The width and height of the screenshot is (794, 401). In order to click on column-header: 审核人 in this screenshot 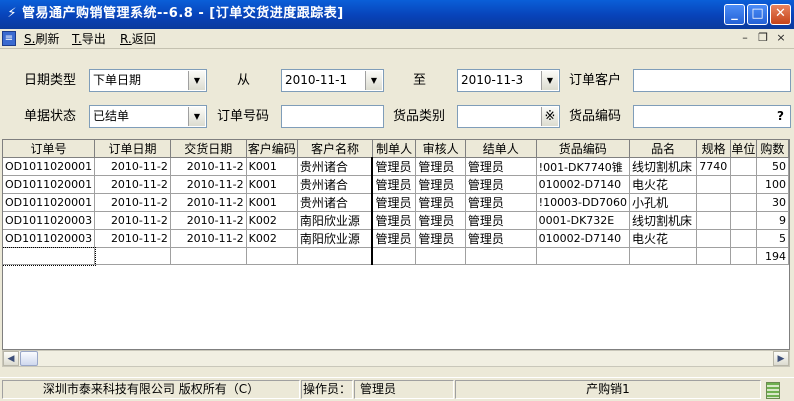, I will do `click(440, 149)`.